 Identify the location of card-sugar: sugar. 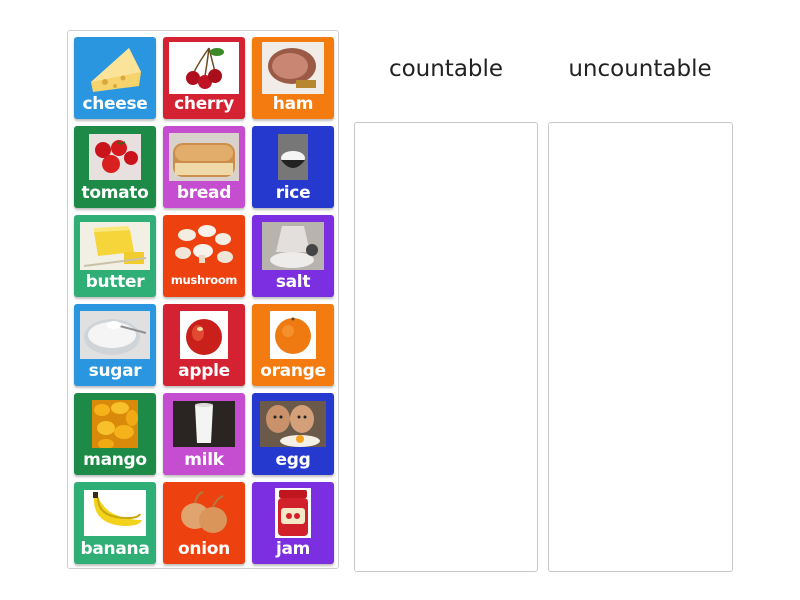
(115, 345).